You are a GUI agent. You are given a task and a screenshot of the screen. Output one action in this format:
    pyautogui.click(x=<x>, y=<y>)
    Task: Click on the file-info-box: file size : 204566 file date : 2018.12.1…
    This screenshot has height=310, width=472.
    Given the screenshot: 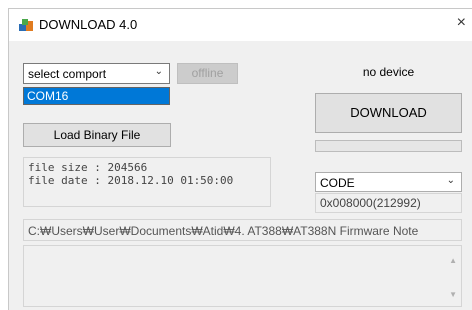 What is the action you would take?
    pyautogui.click(x=147, y=182)
    